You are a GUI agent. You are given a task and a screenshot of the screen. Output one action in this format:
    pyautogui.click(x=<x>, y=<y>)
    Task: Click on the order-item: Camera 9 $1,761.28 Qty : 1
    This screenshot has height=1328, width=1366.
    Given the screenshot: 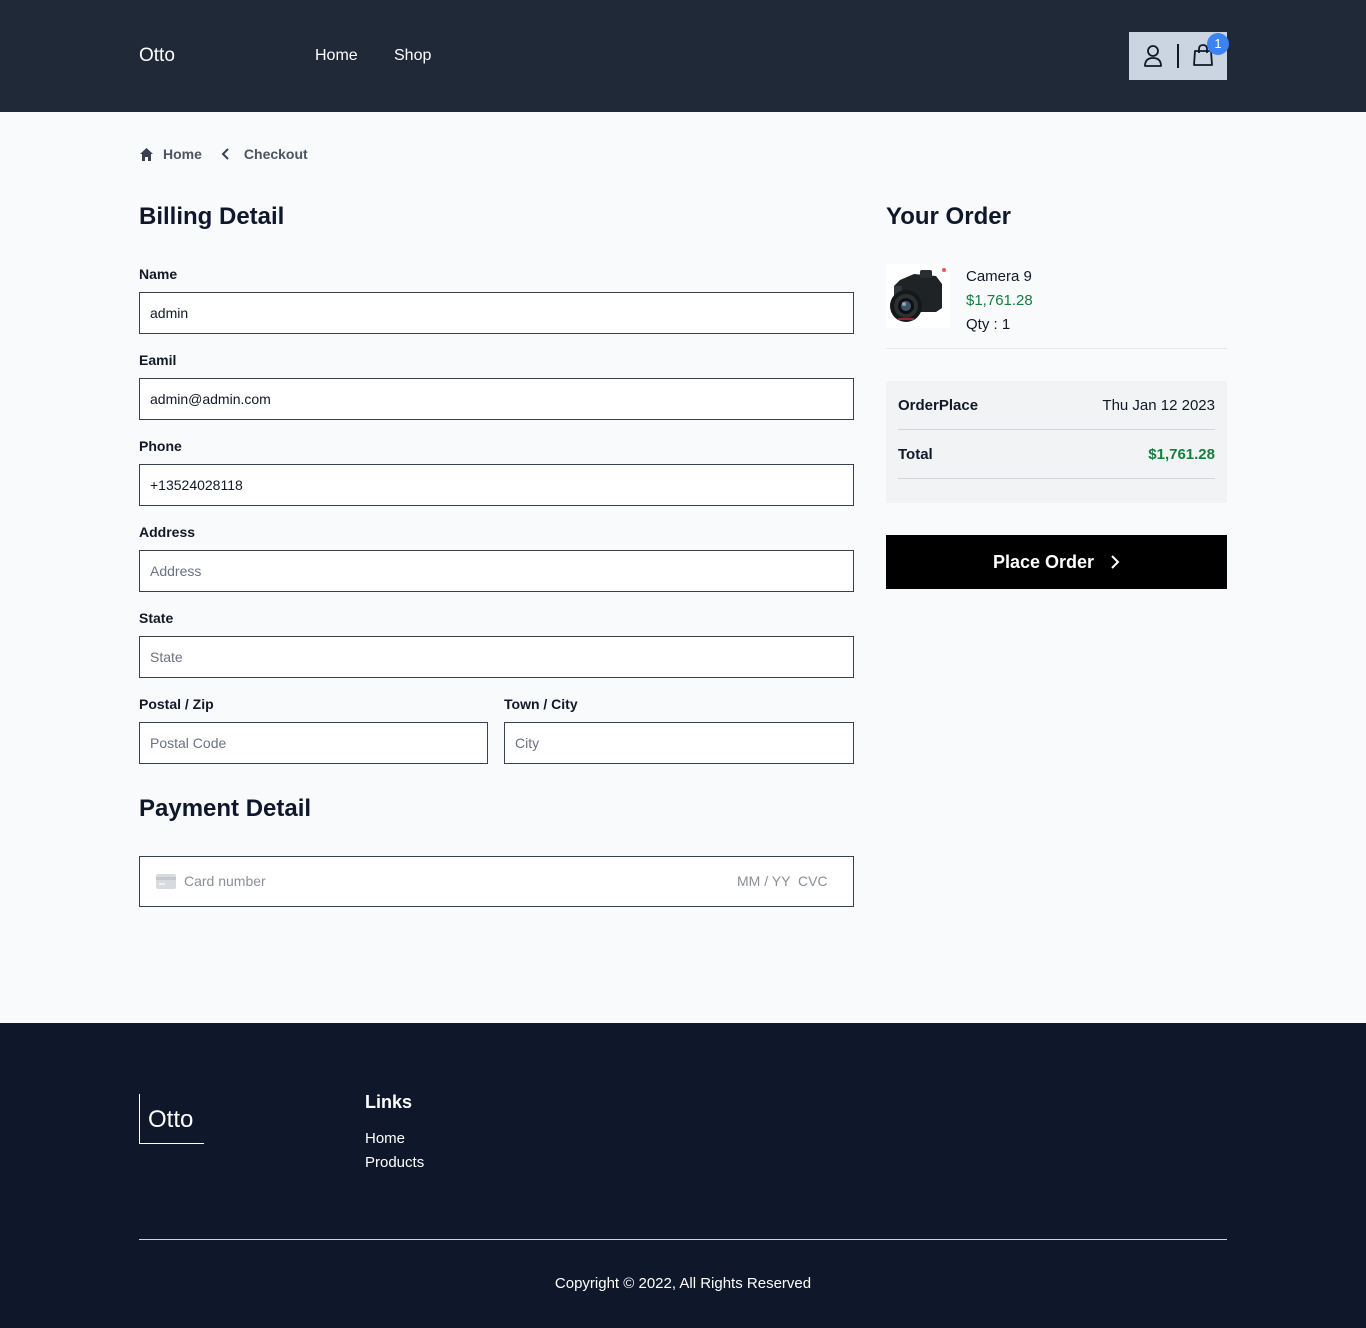 What is the action you would take?
    pyautogui.click(x=1056, y=306)
    